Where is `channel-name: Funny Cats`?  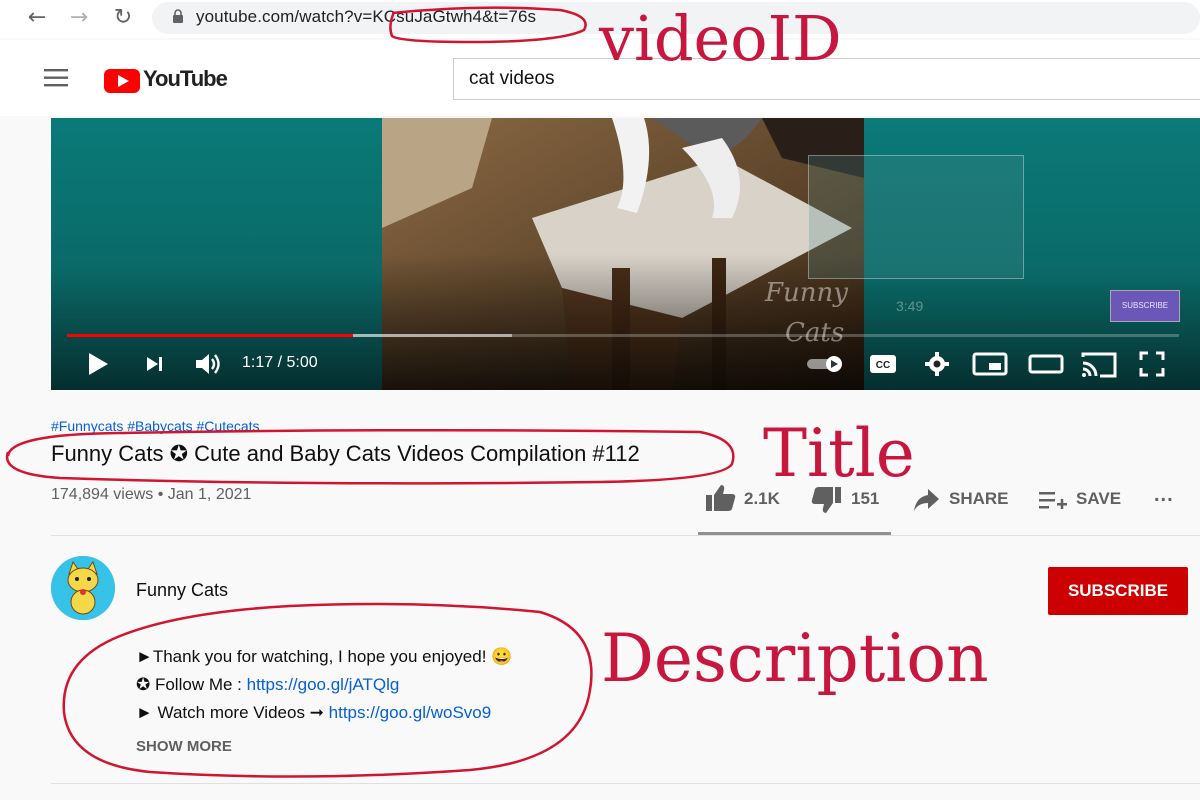
channel-name: Funny Cats is located at coordinates (182, 590).